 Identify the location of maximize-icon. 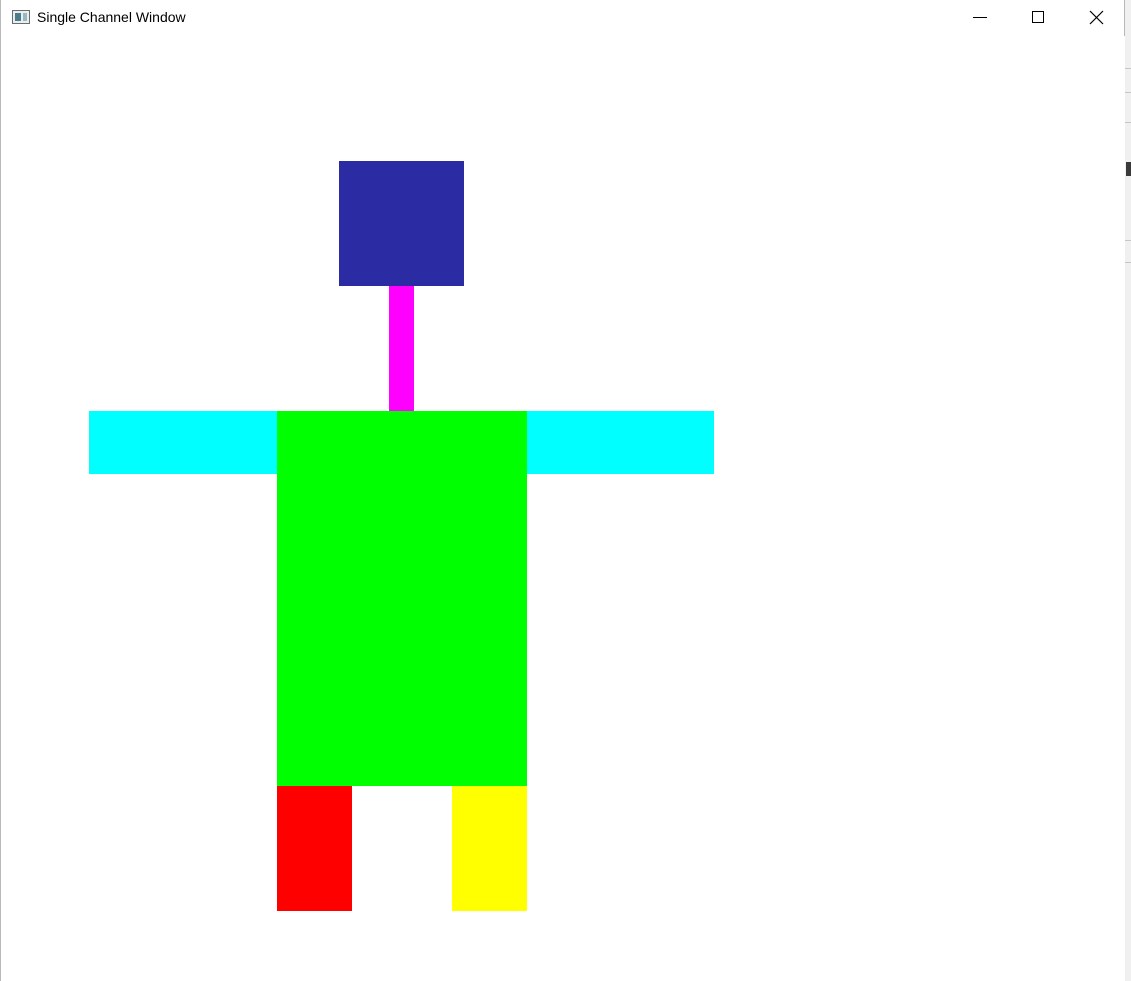
(1038, 17).